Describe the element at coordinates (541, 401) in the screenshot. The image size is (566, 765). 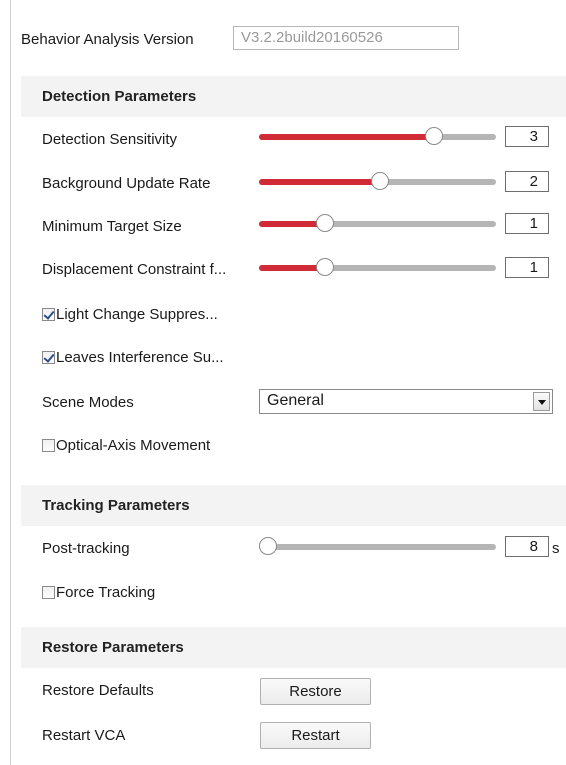
I see `chevron-down-icon` at that location.